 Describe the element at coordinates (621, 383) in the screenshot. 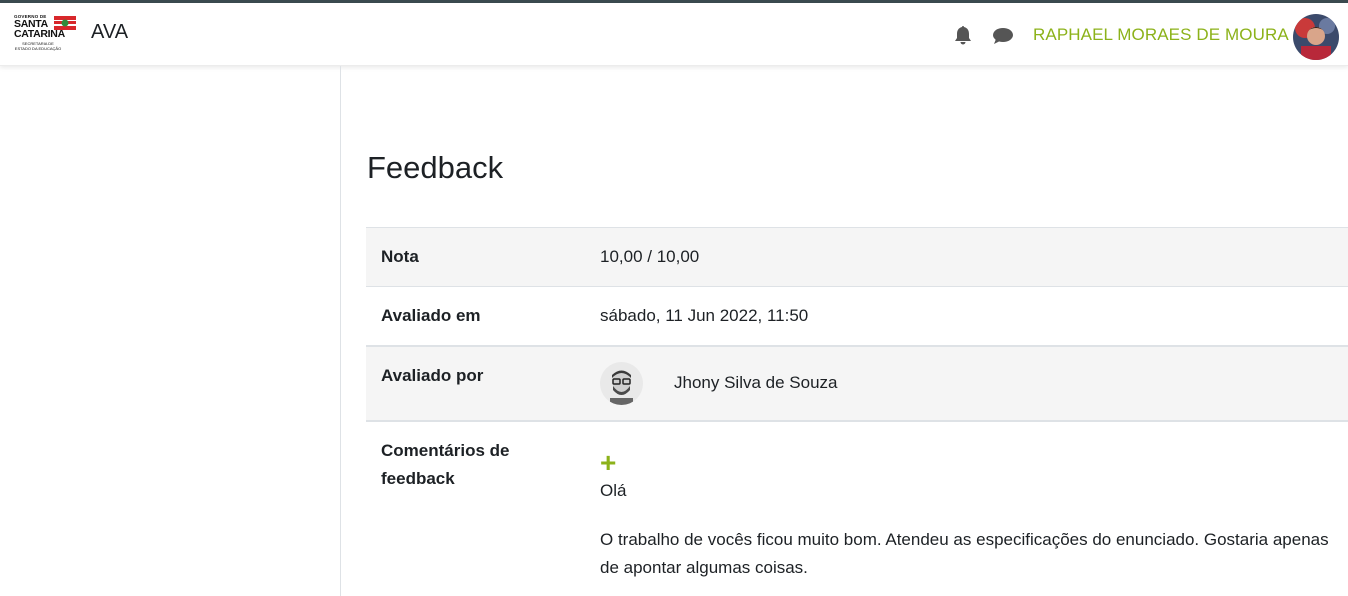

I see `grader-avatar` at that location.